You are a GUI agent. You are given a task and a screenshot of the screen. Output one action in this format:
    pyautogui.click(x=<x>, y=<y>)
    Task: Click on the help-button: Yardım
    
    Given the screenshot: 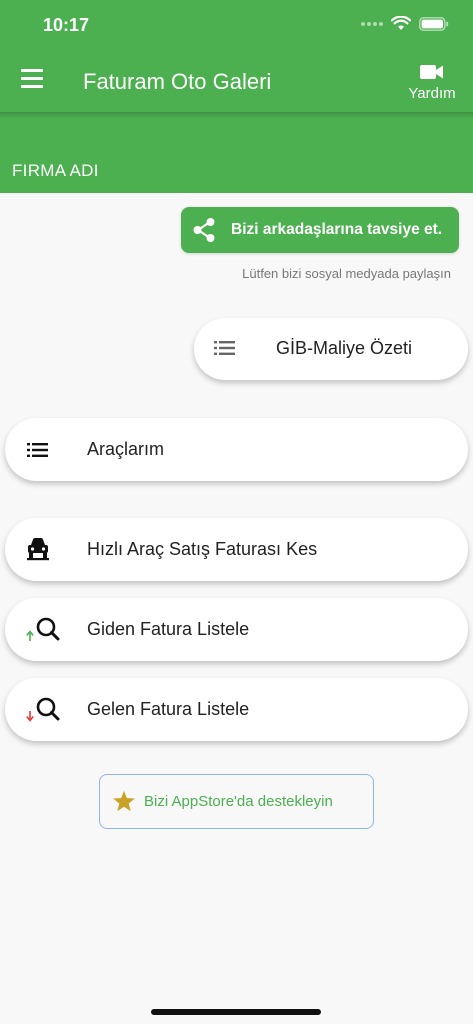 What is the action you would take?
    pyautogui.click(x=432, y=84)
    